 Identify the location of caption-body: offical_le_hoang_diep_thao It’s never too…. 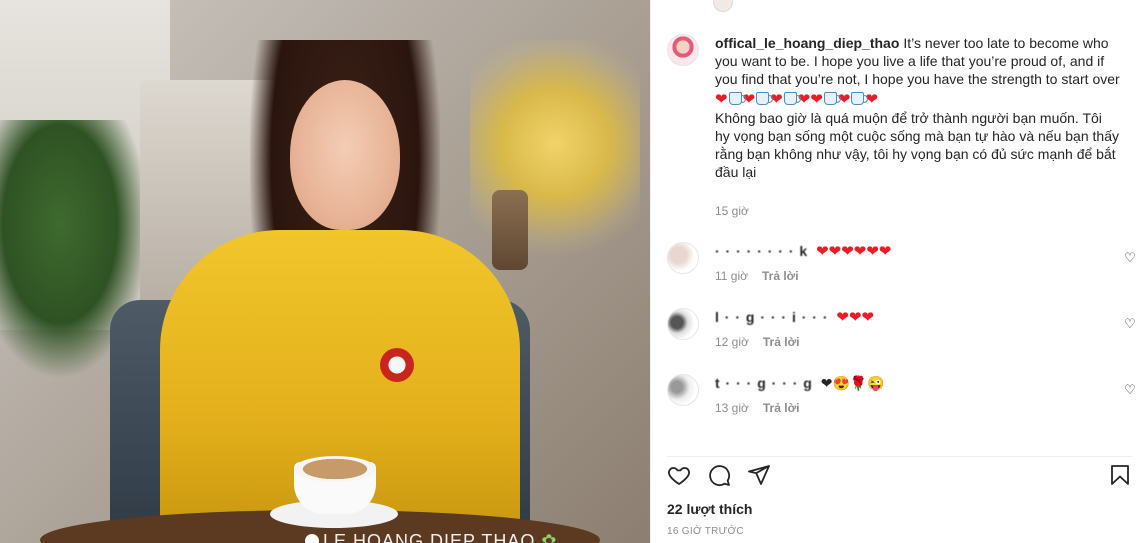
(917, 107).